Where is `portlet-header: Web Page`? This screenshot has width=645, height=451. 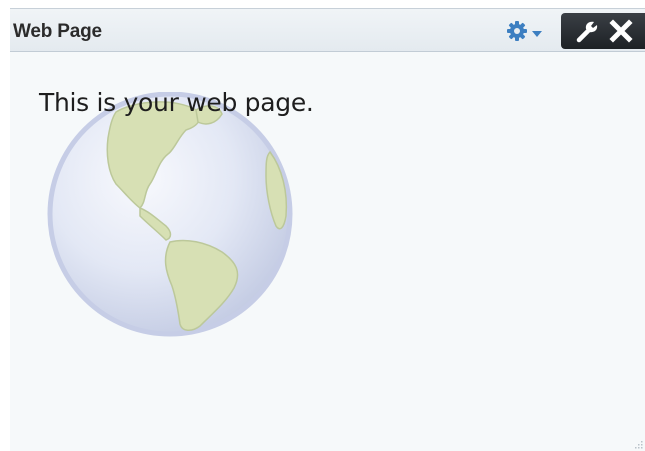
portlet-header: Web Page is located at coordinates (327, 30).